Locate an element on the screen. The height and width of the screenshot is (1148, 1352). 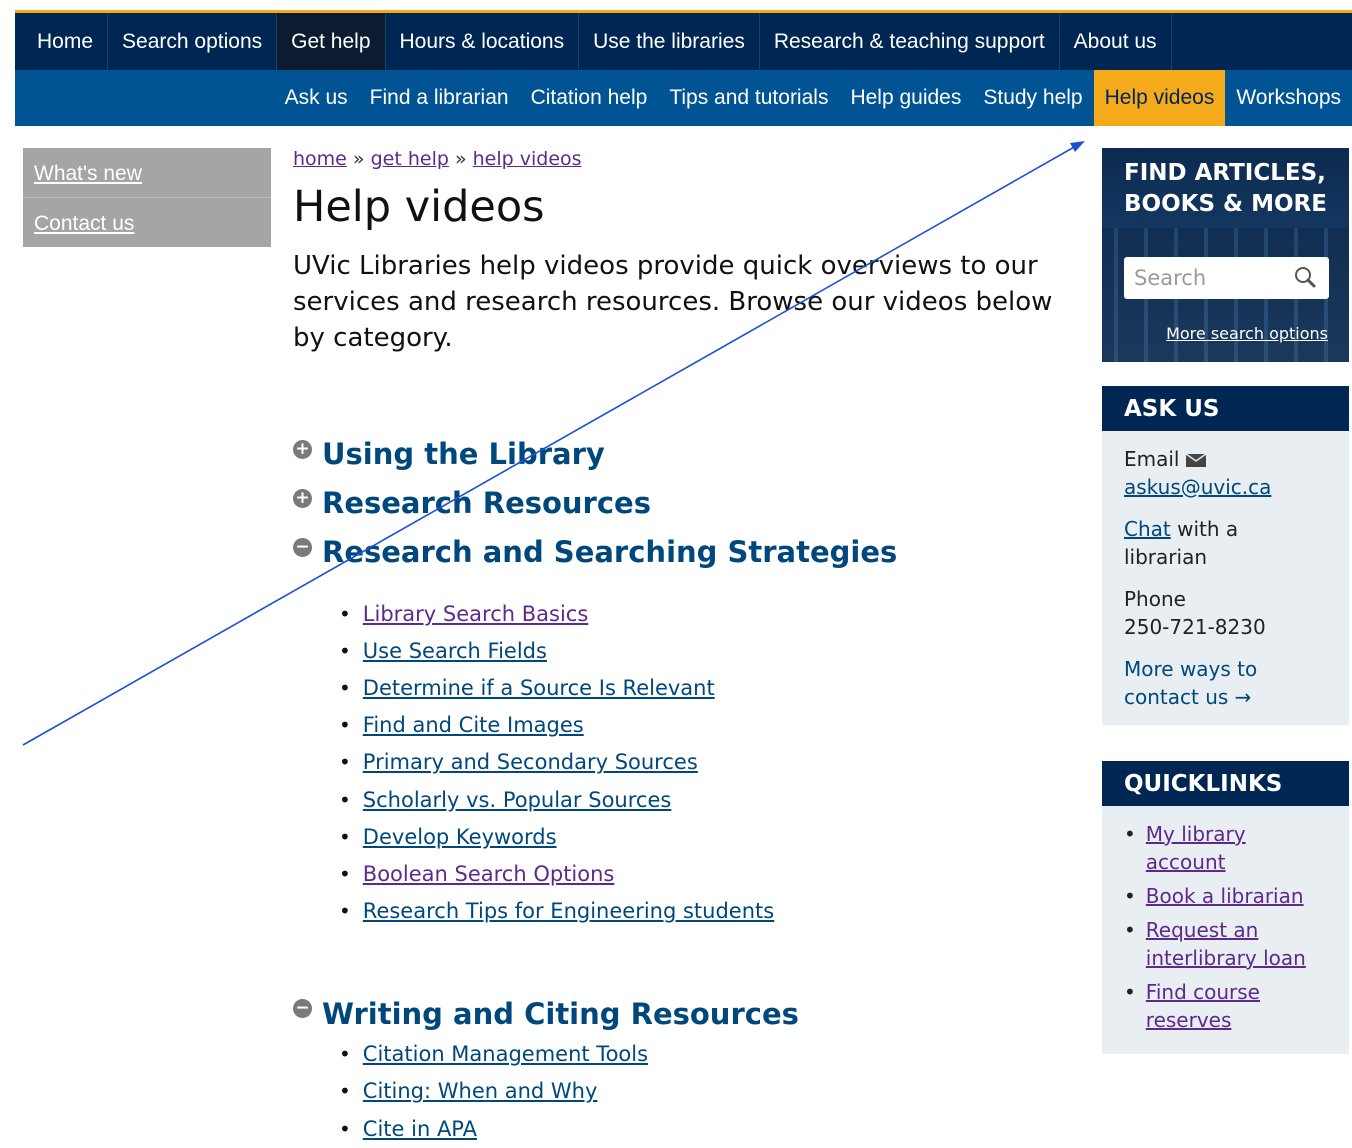
list-item: Library Search Basics is located at coordinates (711, 613).